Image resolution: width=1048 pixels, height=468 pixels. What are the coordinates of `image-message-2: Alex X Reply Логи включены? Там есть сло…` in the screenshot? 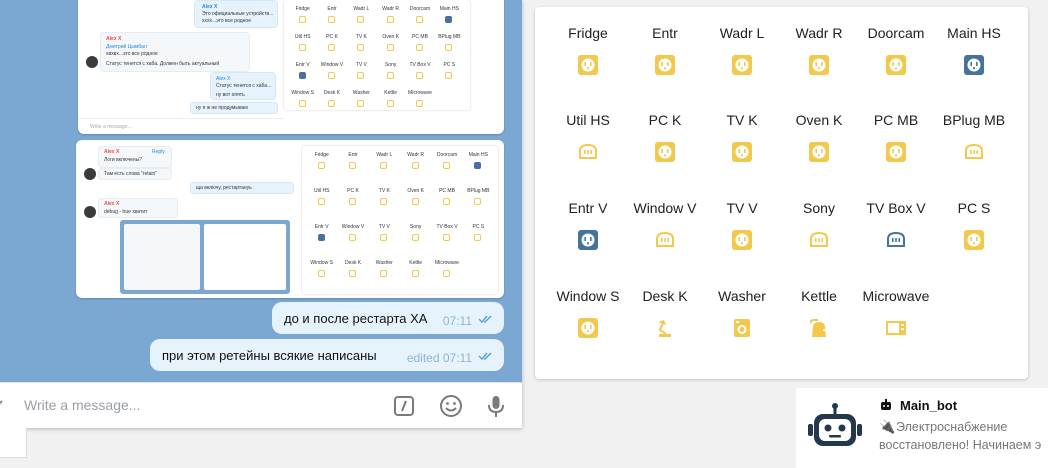 It's located at (290, 219).